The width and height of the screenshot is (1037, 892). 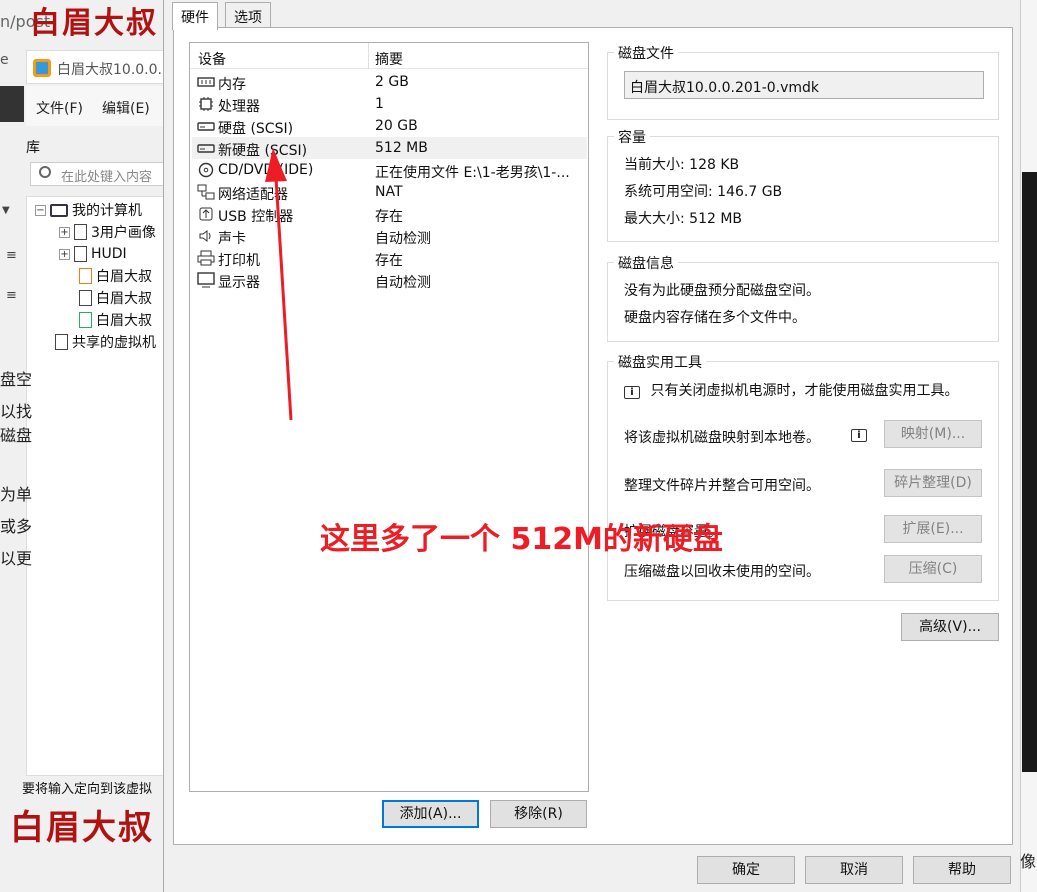 I want to click on column-divider, so click(x=368, y=56).